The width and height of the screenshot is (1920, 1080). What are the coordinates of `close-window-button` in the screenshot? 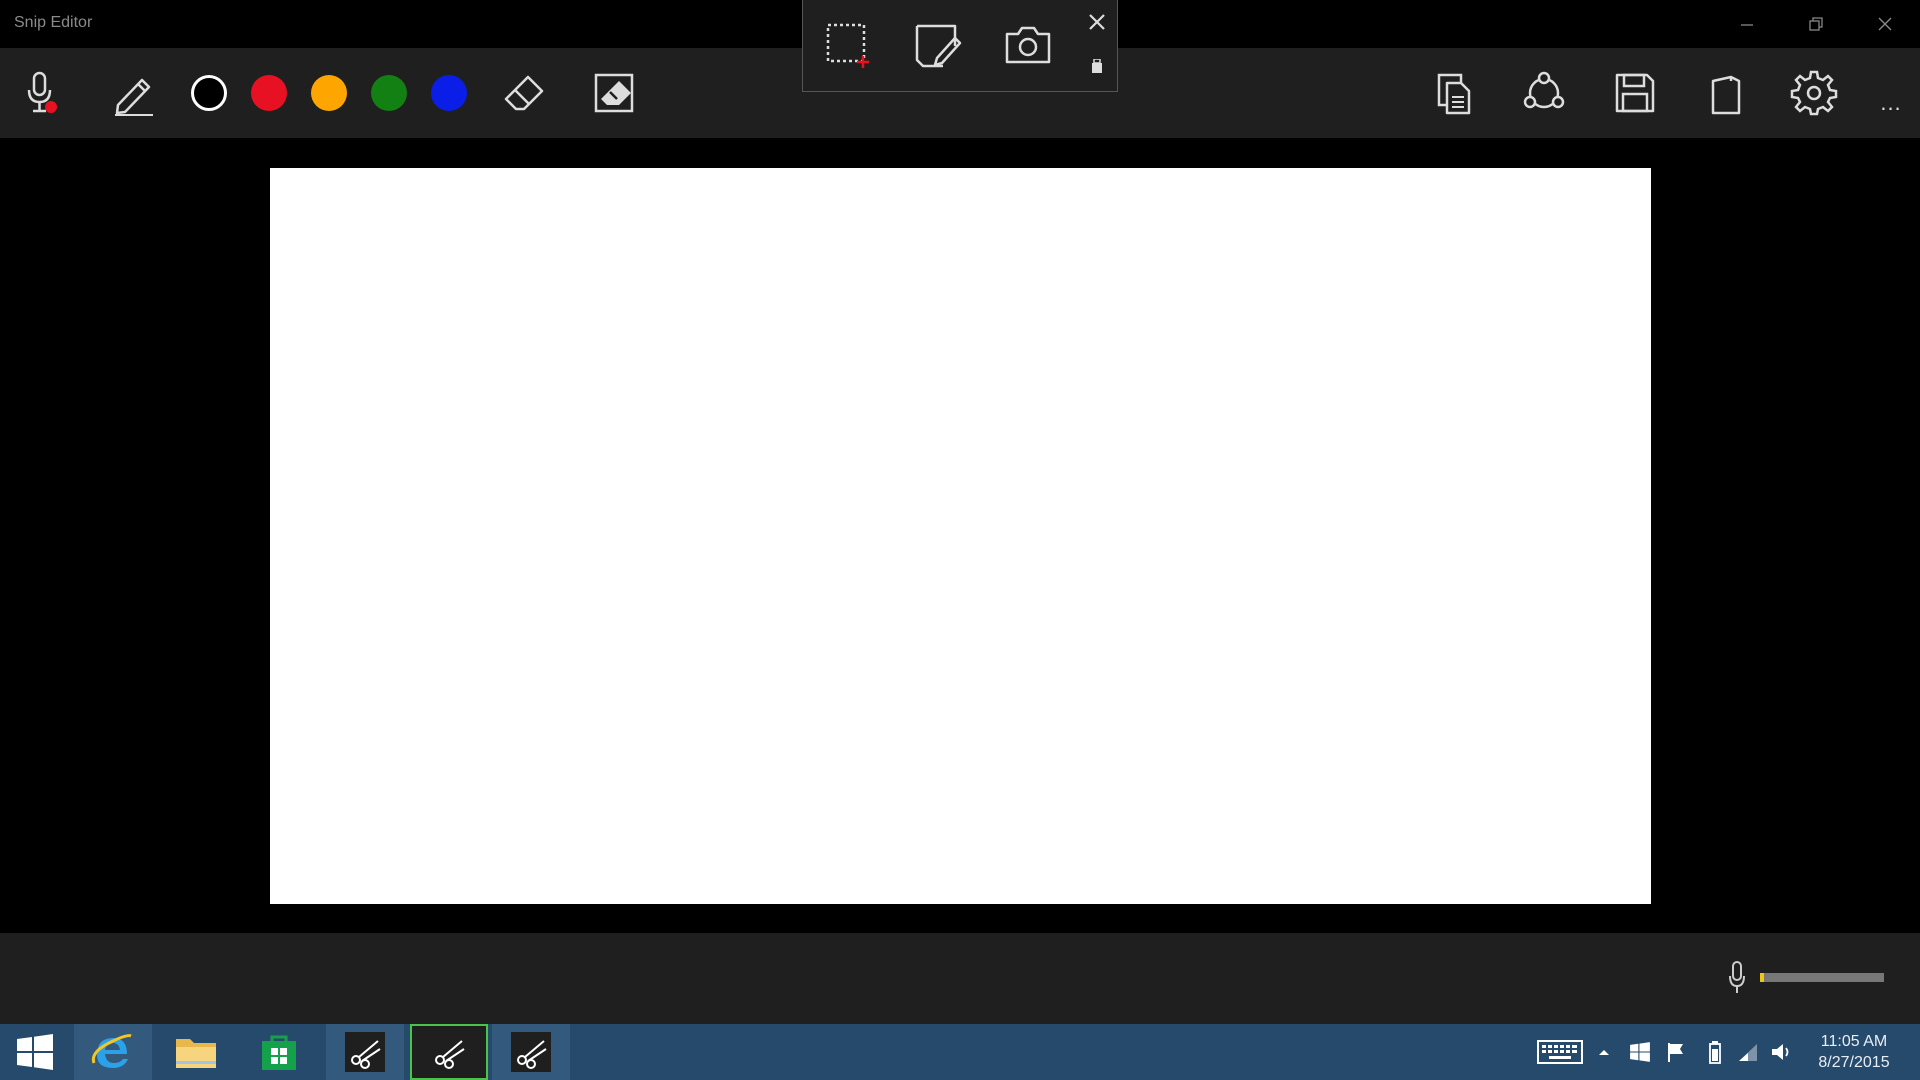 It's located at (1885, 24).